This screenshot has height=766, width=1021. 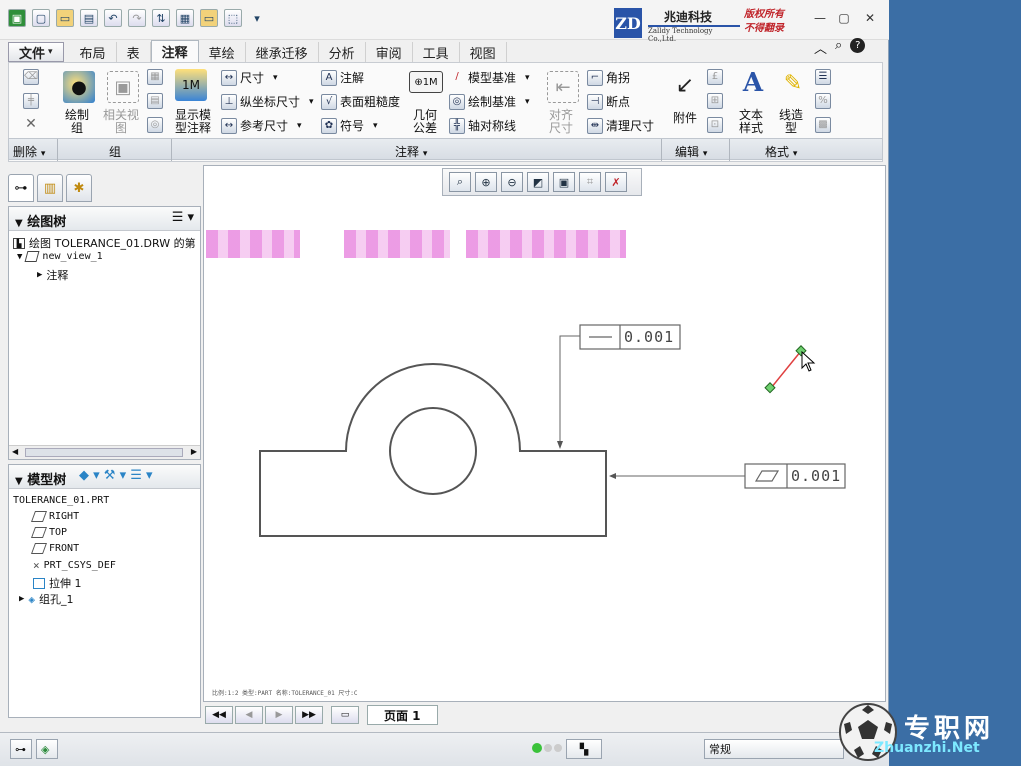 I want to click on help-icon: ?, so click(x=858, y=45).